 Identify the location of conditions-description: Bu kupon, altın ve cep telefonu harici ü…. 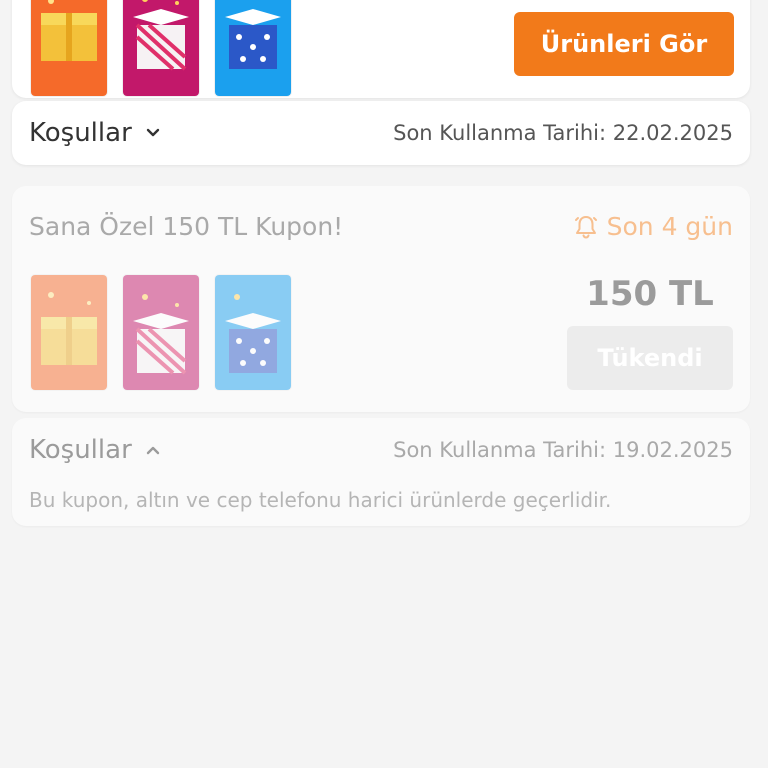
(320, 500).